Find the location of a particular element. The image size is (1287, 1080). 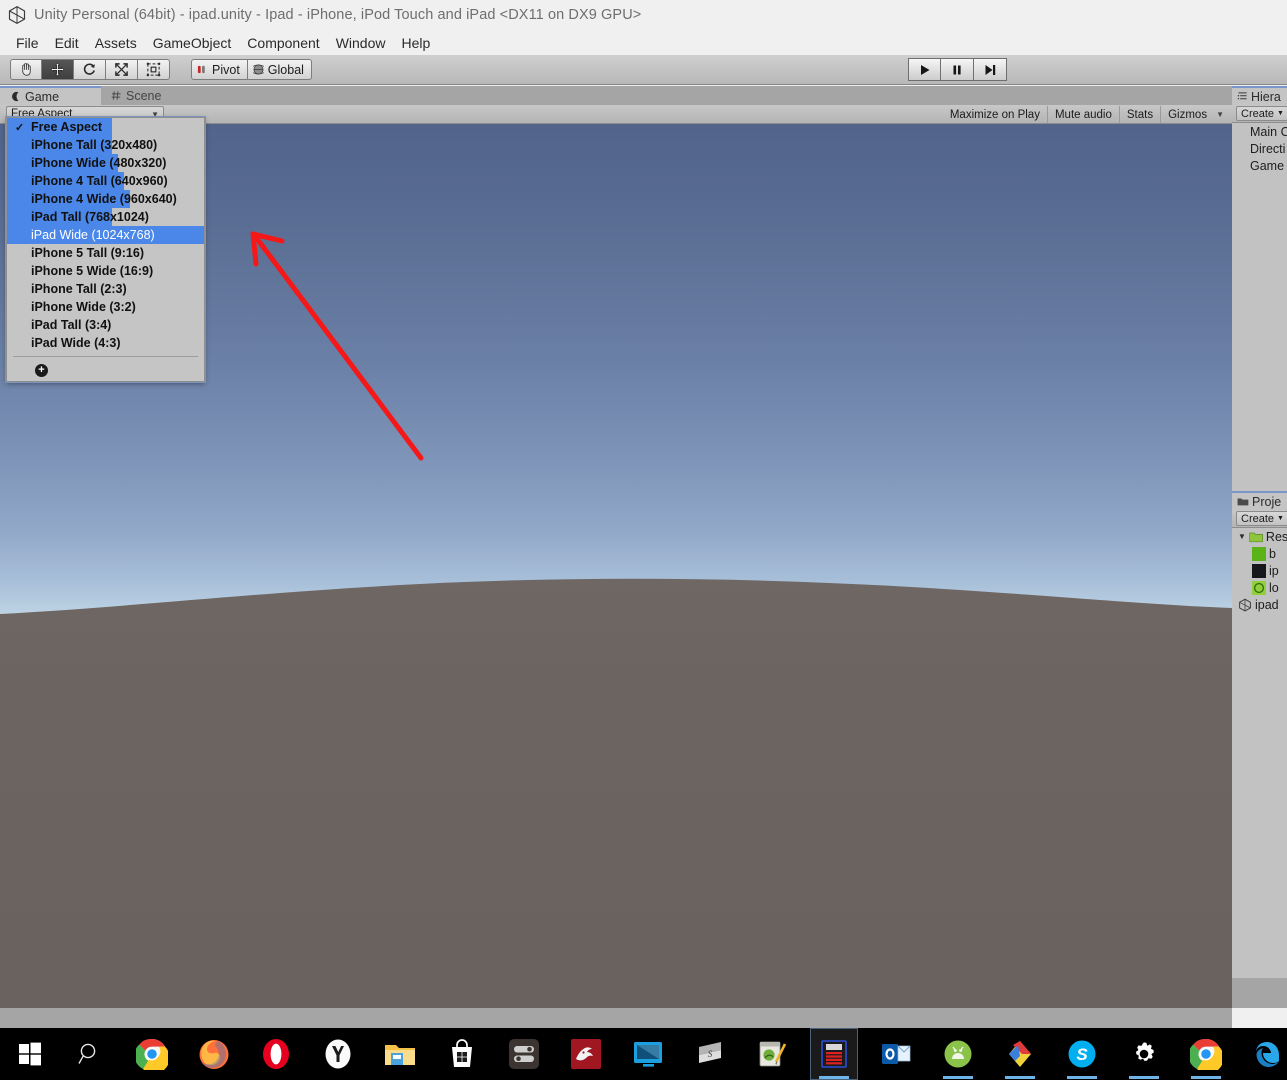

tab-project: Proje is located at coordinates (1259, 500).